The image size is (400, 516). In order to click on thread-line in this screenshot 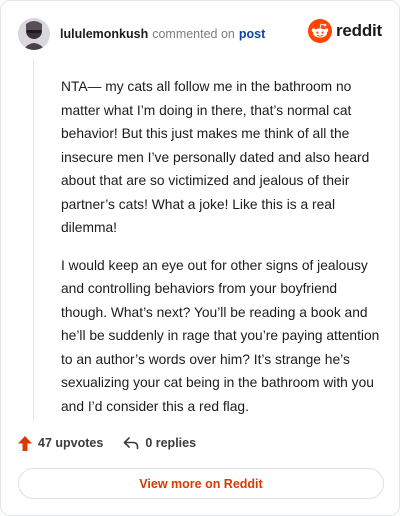, I will do `click(33, 240)`.